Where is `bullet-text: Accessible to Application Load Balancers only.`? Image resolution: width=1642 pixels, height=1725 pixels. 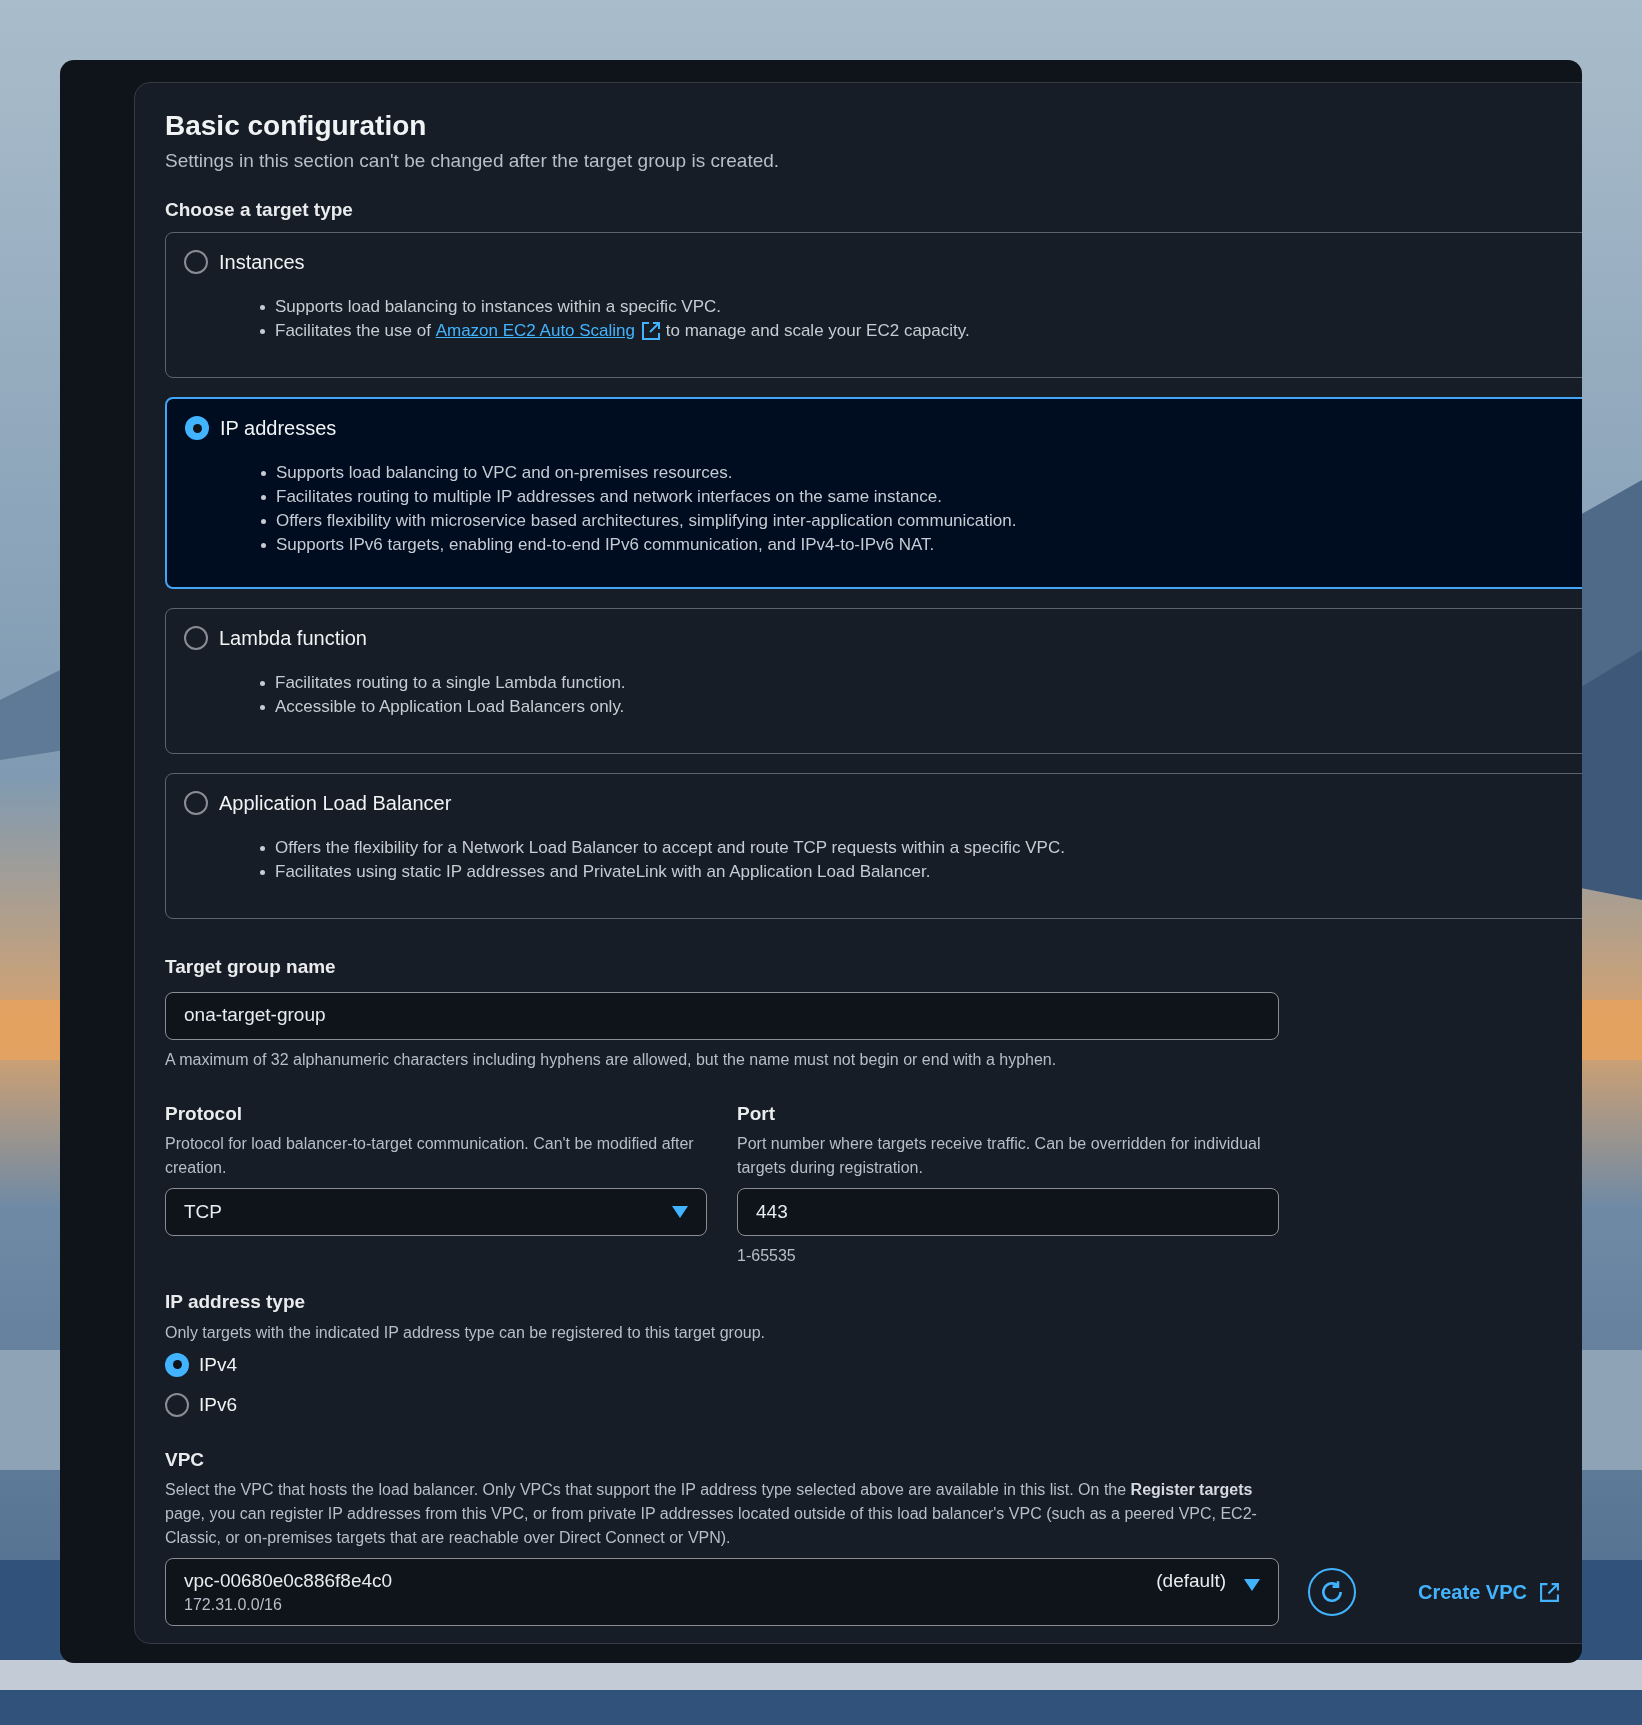 bullet-text: Accessible to Application Load Balancers only. is located at coordinates (450, 707).